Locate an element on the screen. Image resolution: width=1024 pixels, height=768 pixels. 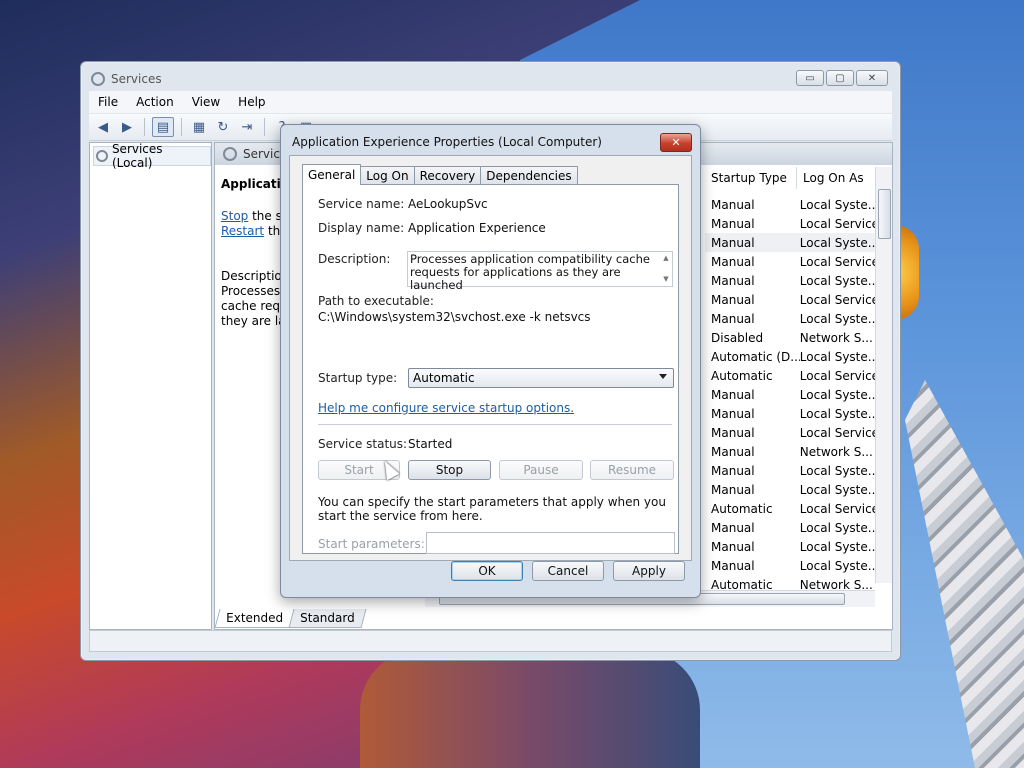
vertical-scrollbar is located at coordinates (883, 375).